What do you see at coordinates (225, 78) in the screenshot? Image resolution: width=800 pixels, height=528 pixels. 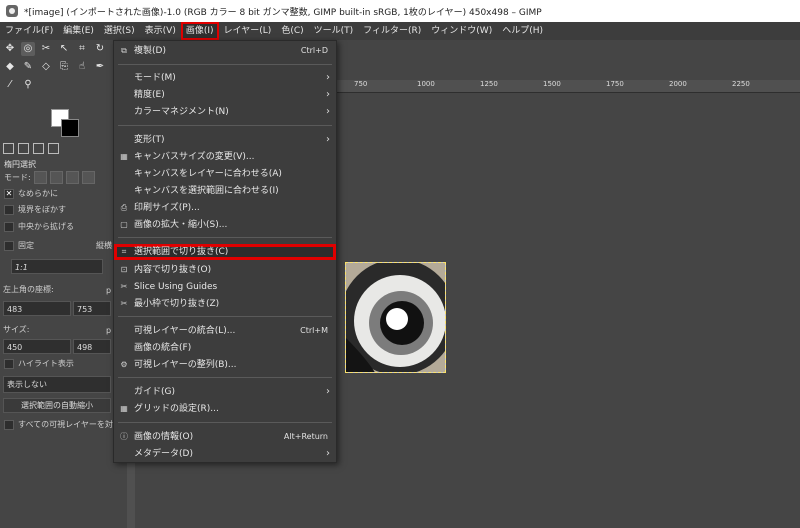 I see `menu-item-mode: モード(M) ›` at bounding box center [225, 78].